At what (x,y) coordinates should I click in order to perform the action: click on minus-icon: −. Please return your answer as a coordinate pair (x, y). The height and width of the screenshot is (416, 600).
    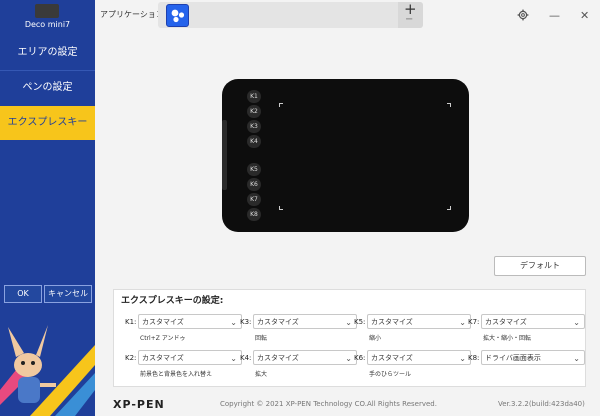
    Looking at the image, I should click on (409, 20).